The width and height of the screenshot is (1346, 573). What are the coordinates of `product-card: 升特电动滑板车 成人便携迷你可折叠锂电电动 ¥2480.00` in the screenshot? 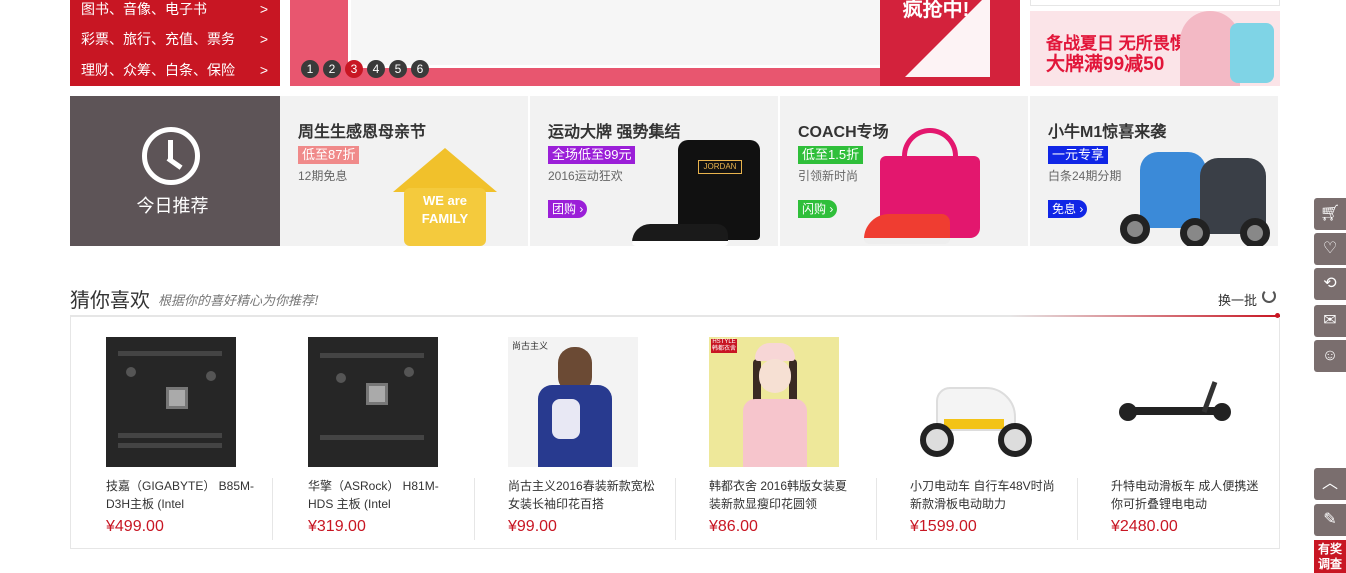 It's located at (1175, 442).